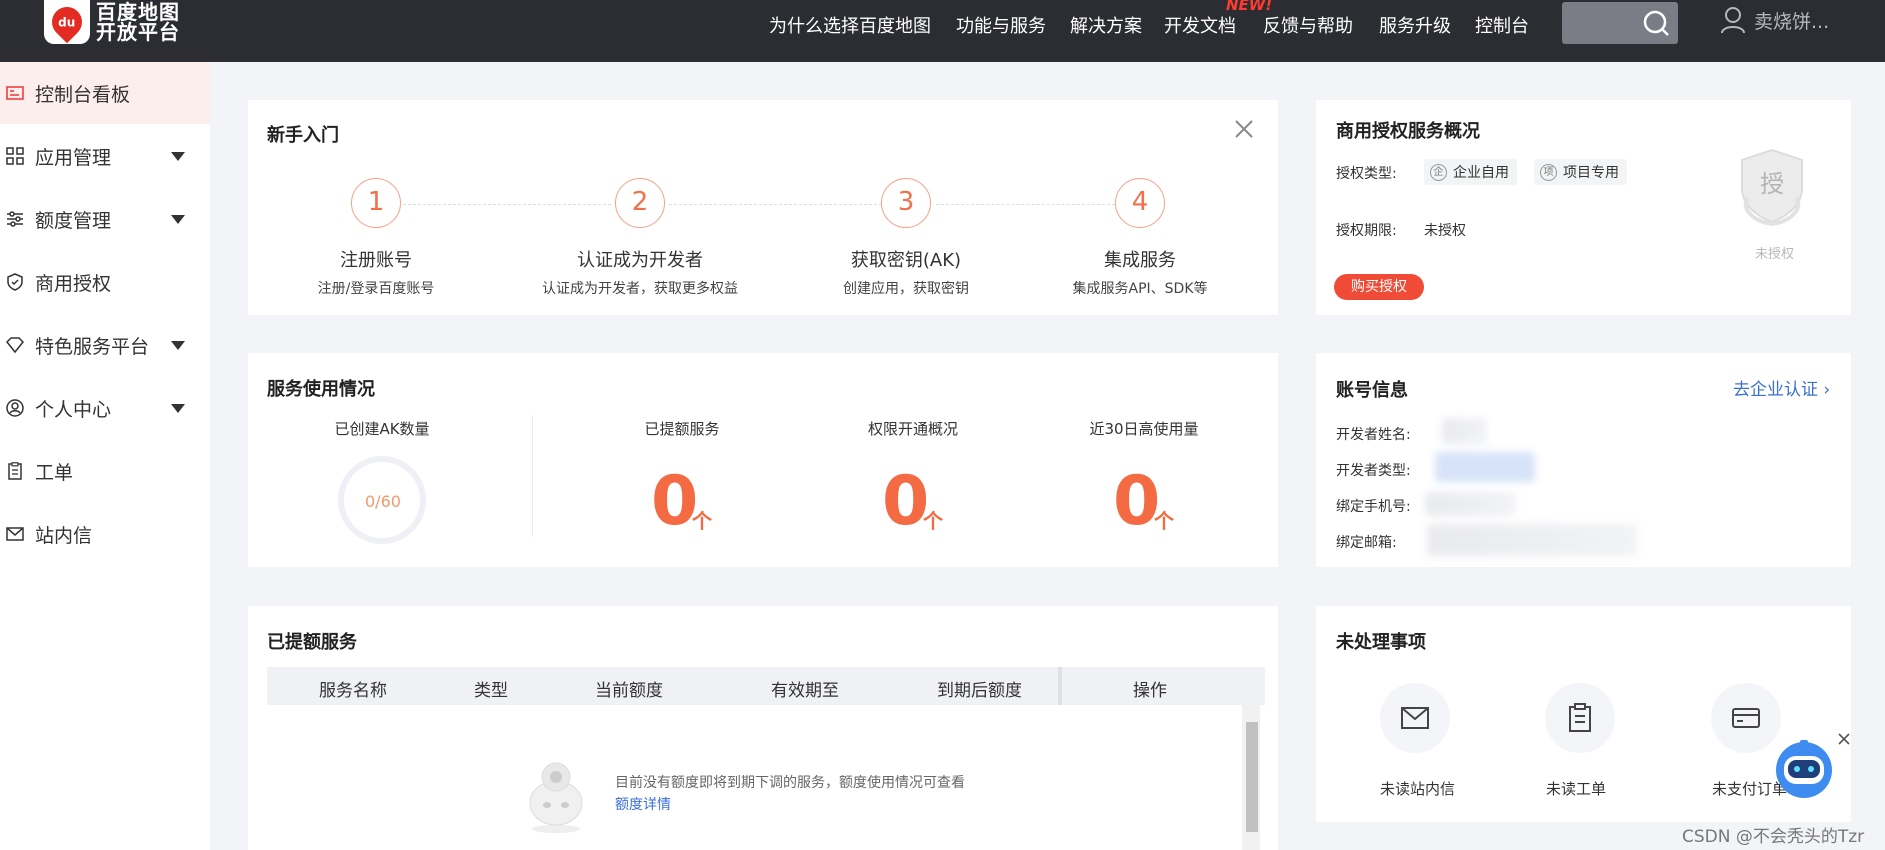 The width and height of the screenshot is (1885, 850). What do you see at coordinates (1144, 429) in the screenshot?
I see `stat-label: 近30日高使用量` at bounding box center [1144, 429].